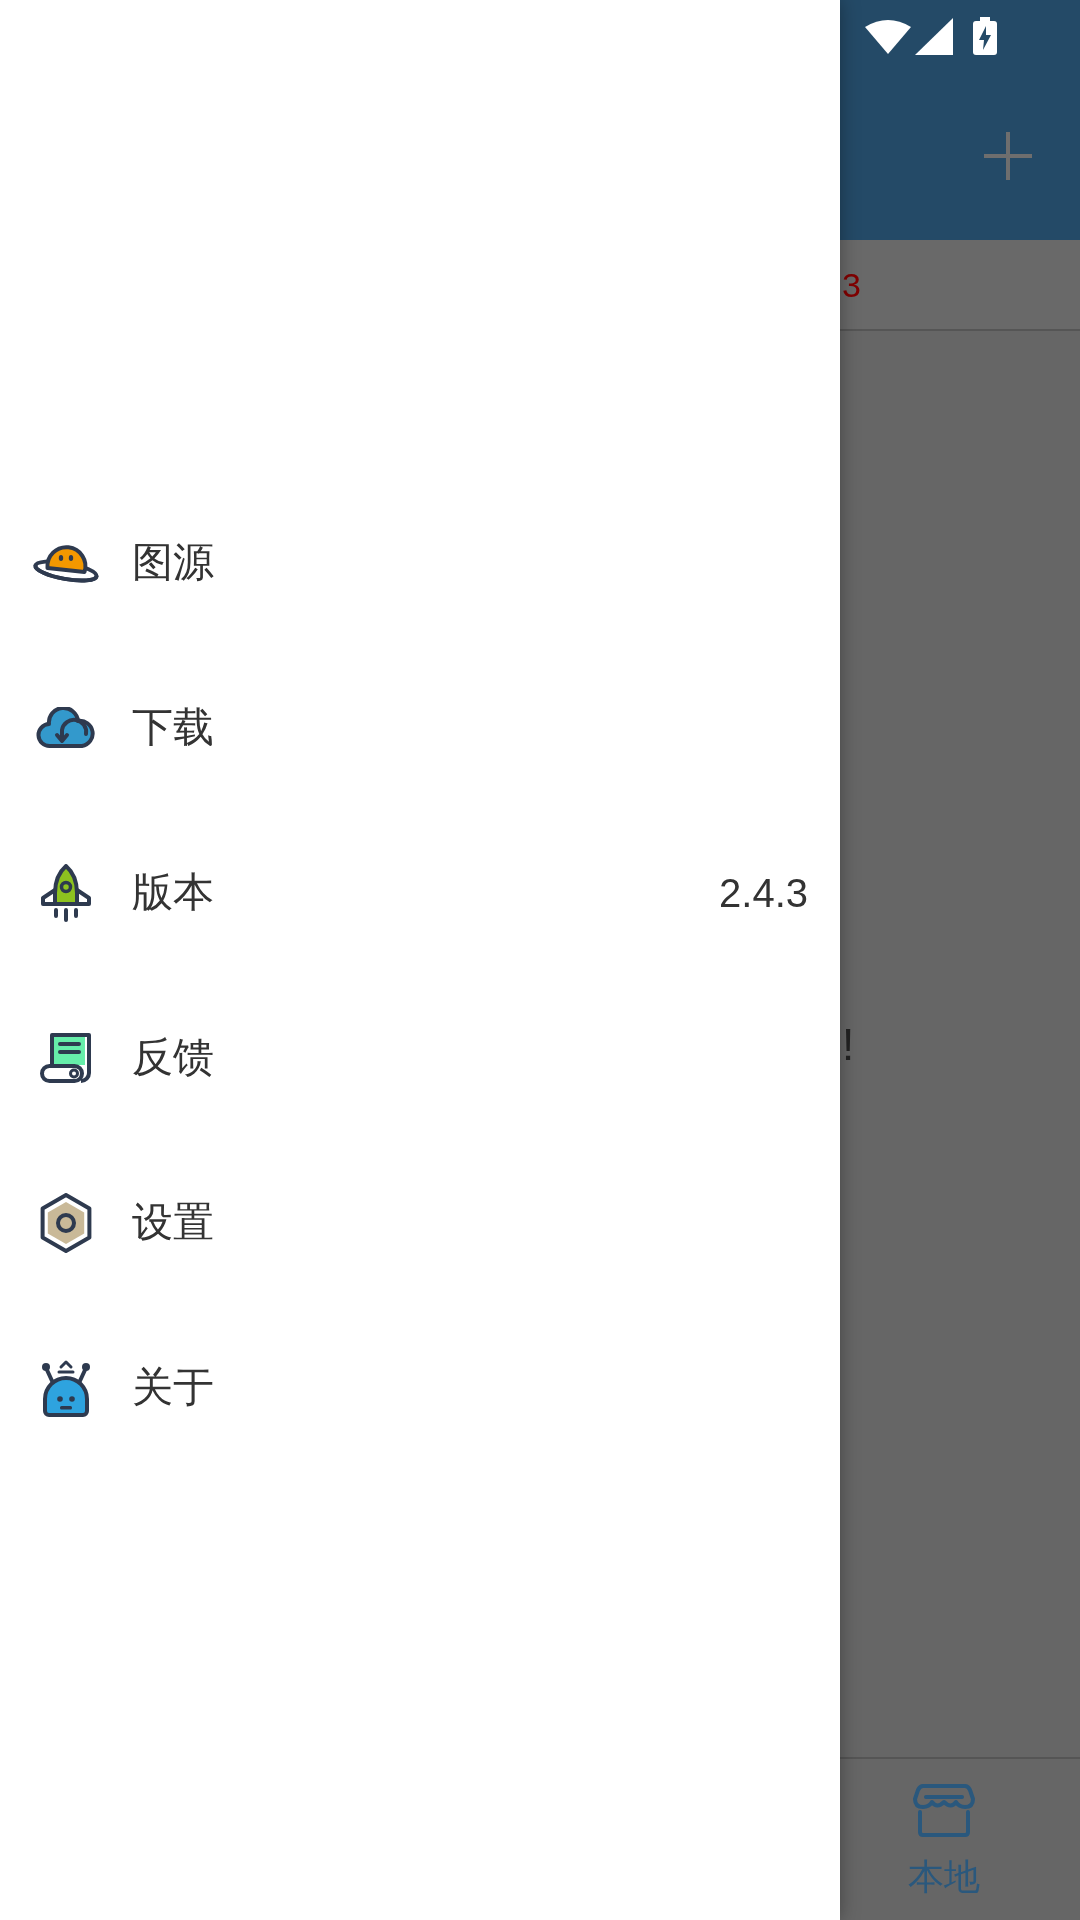  Describe the element at coordinates (404, 1387) in the screenshot. I see `drawer-item: 关于` at that location.